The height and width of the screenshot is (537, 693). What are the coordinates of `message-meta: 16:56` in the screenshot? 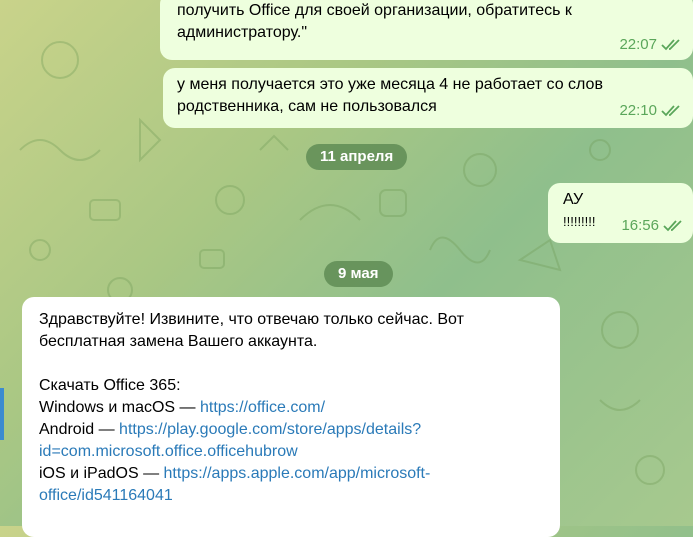 It's located at (653, 226).